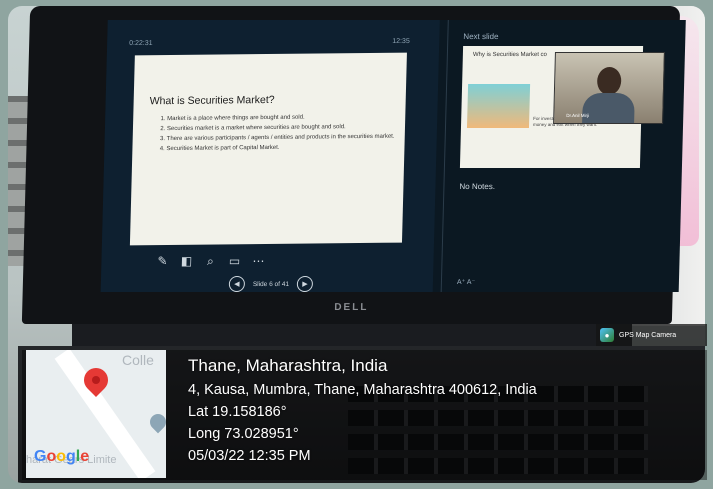 This screenshot has width=713, height=489. Describe the element at coordinates (258, 261) in the screenshot. I see `more-icon: ⋯` at that location.